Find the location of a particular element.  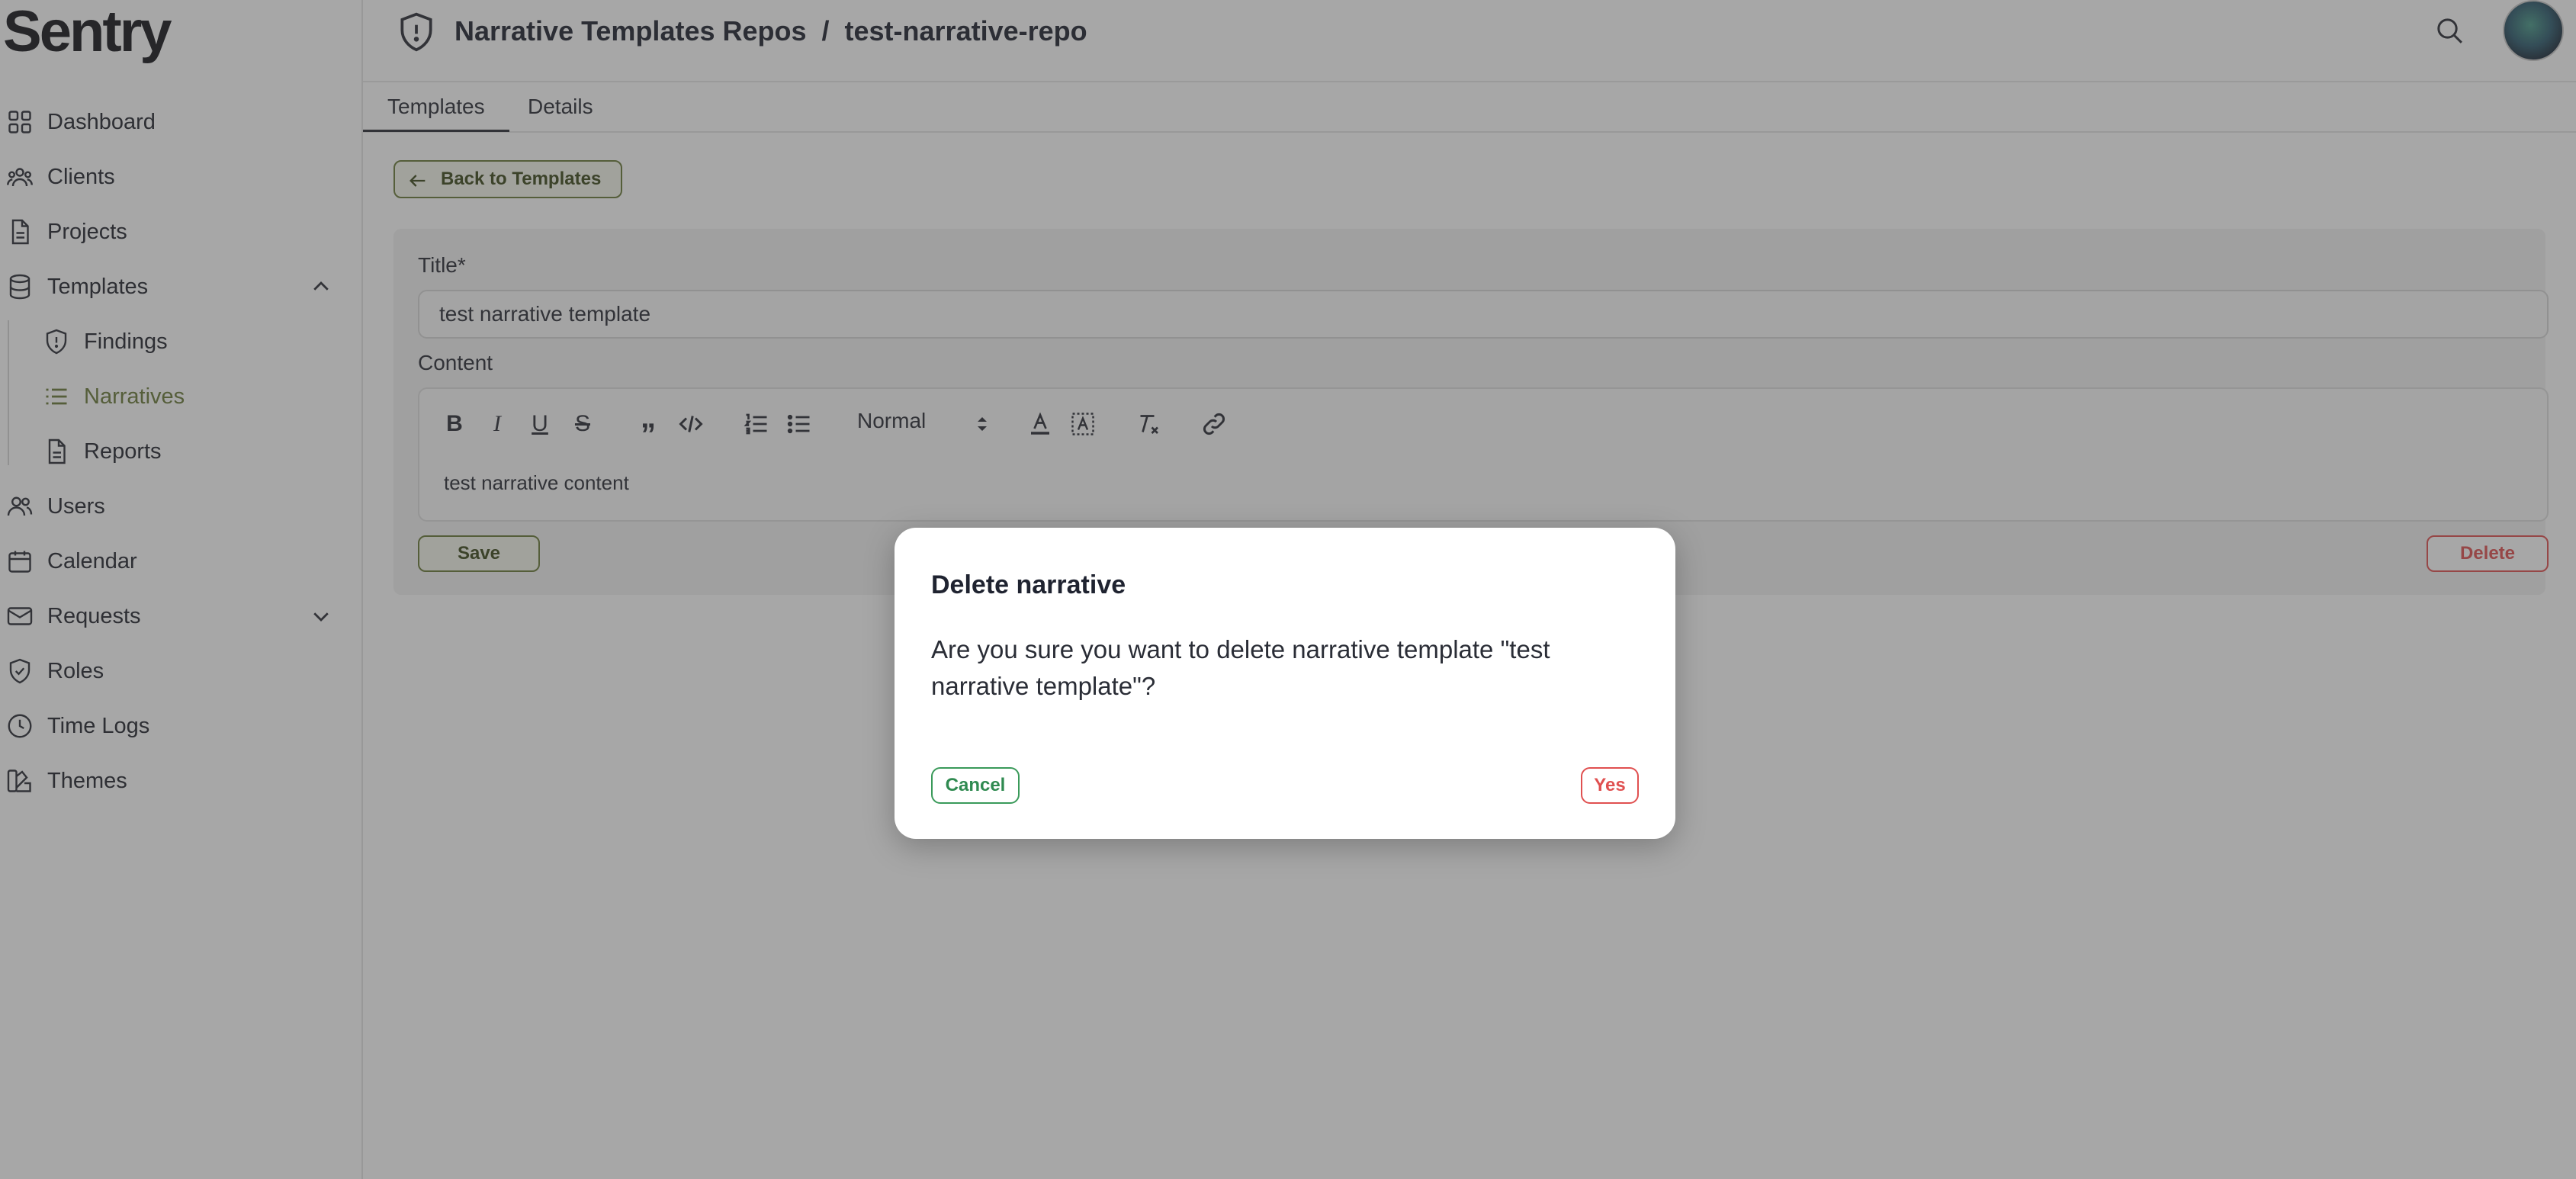

cancel-button: Cancel is located at coordinates (975, 785).